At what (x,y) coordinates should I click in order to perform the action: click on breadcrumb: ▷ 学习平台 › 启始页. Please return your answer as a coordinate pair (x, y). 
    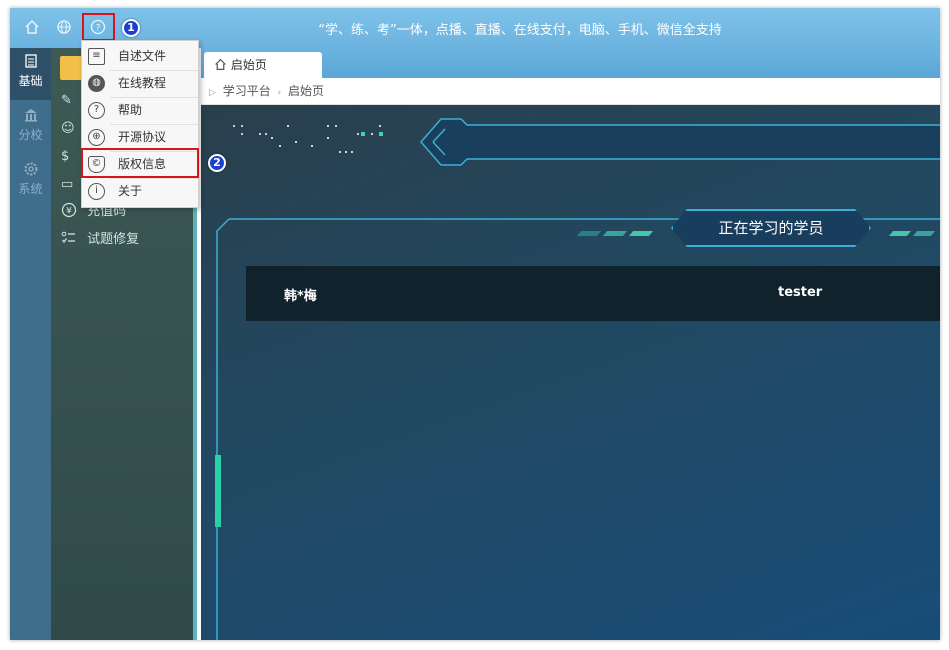
    Looking at the image, I should click on (570, 91).